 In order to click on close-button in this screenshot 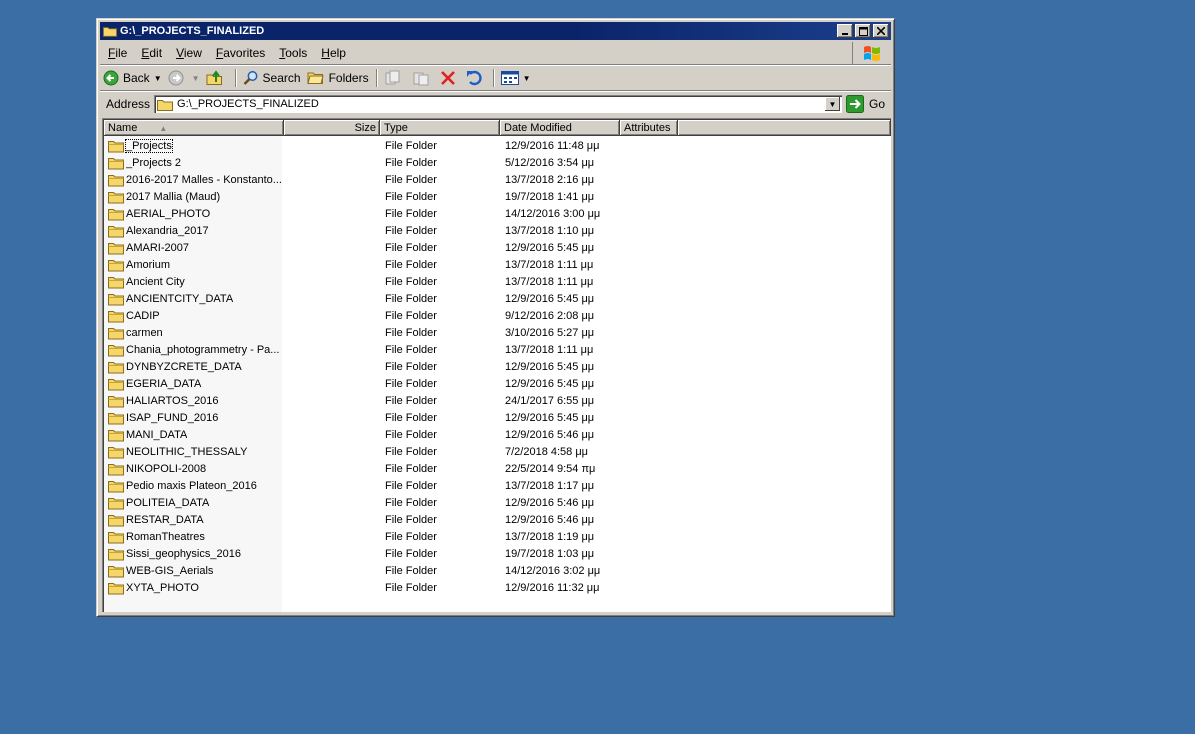, I will do `click(881, 31)`.